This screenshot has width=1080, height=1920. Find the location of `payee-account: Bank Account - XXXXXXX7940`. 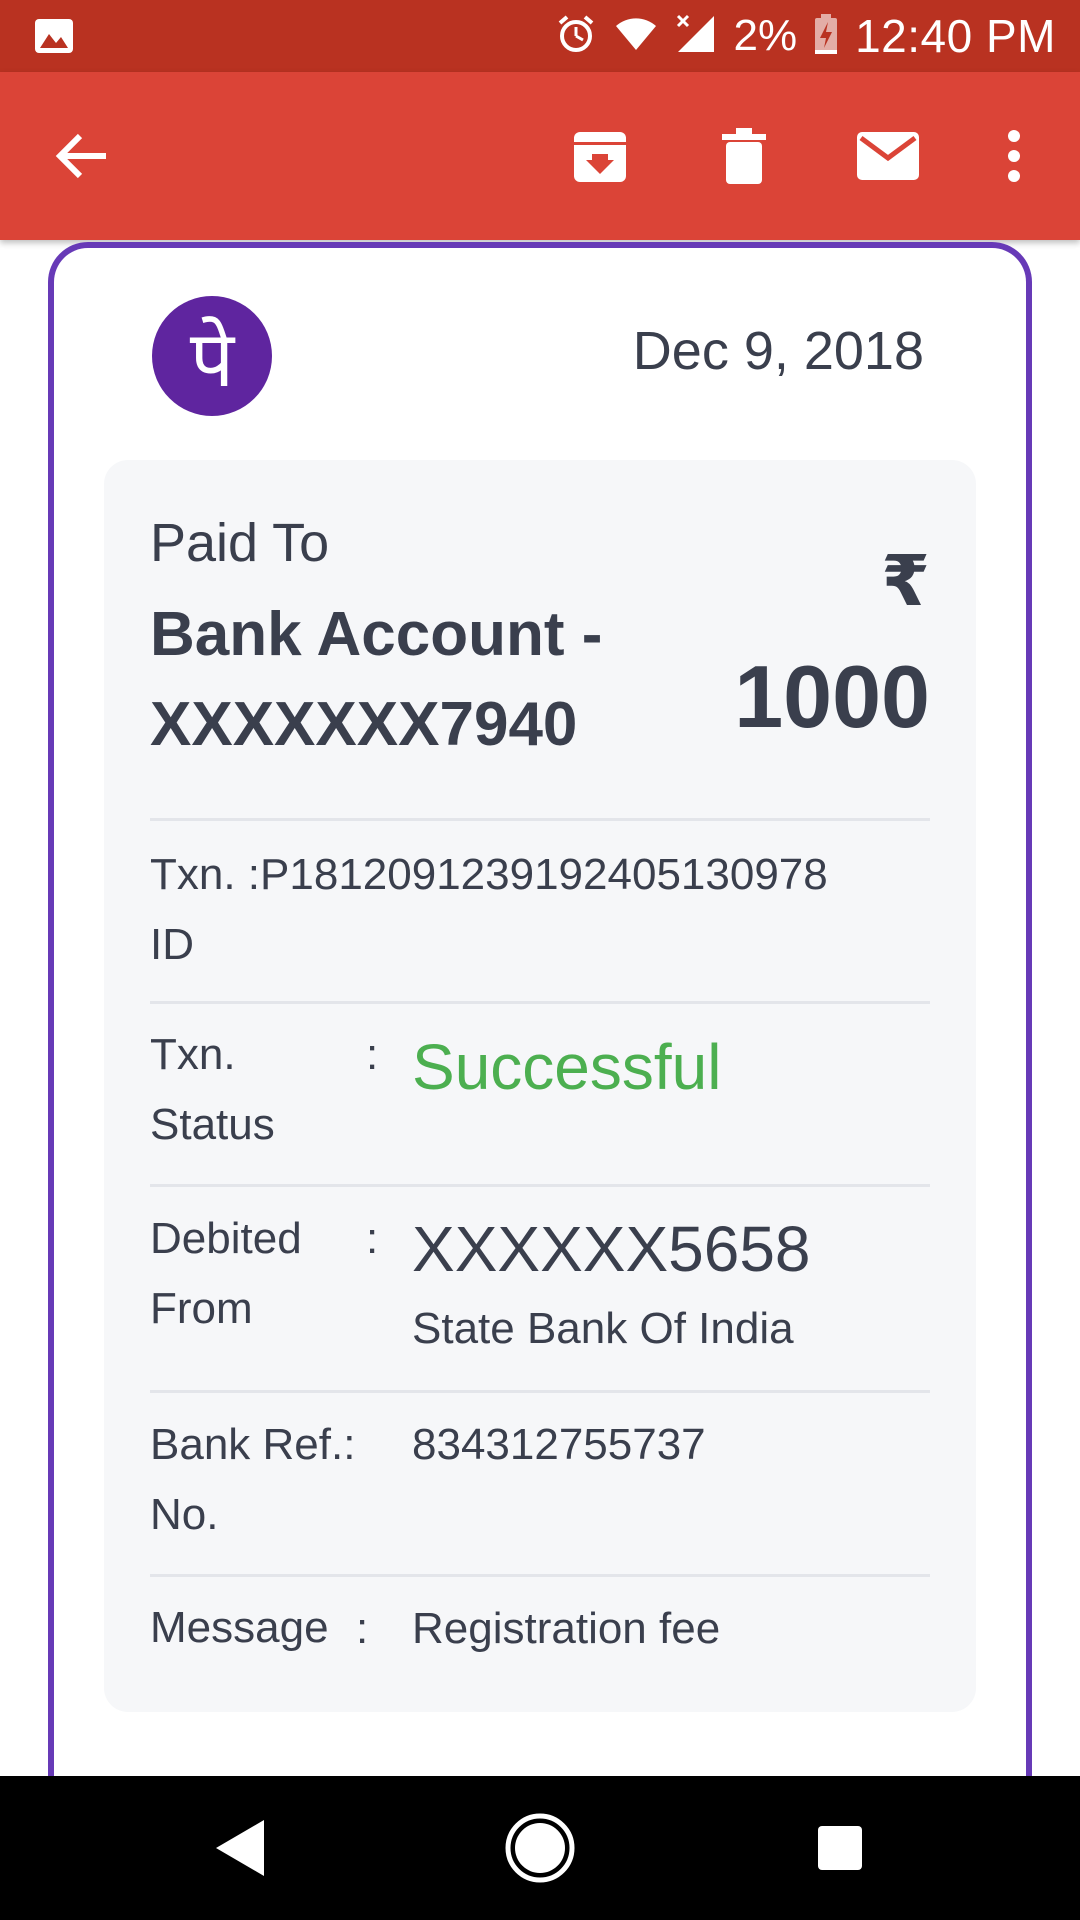

payee-account: Bank Account - XXXXXXX7940 is located at coordinates (410, 680).